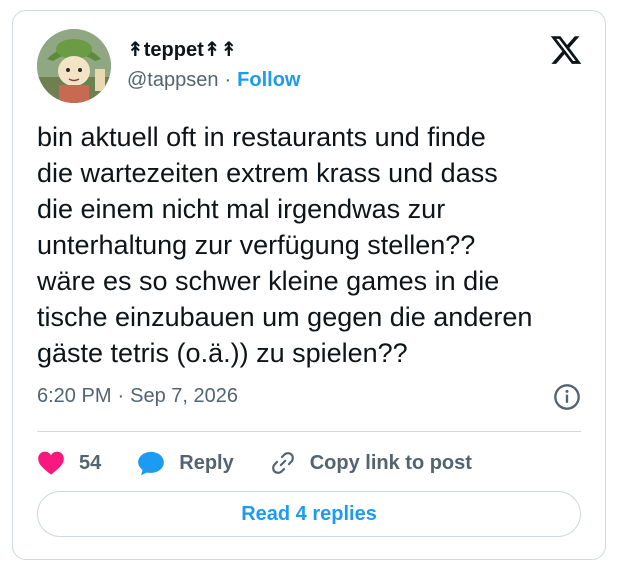  Describe the element at coordinates (390, 462) in the screenshot. I see `copy-link-label: Copy link to post` at that location.